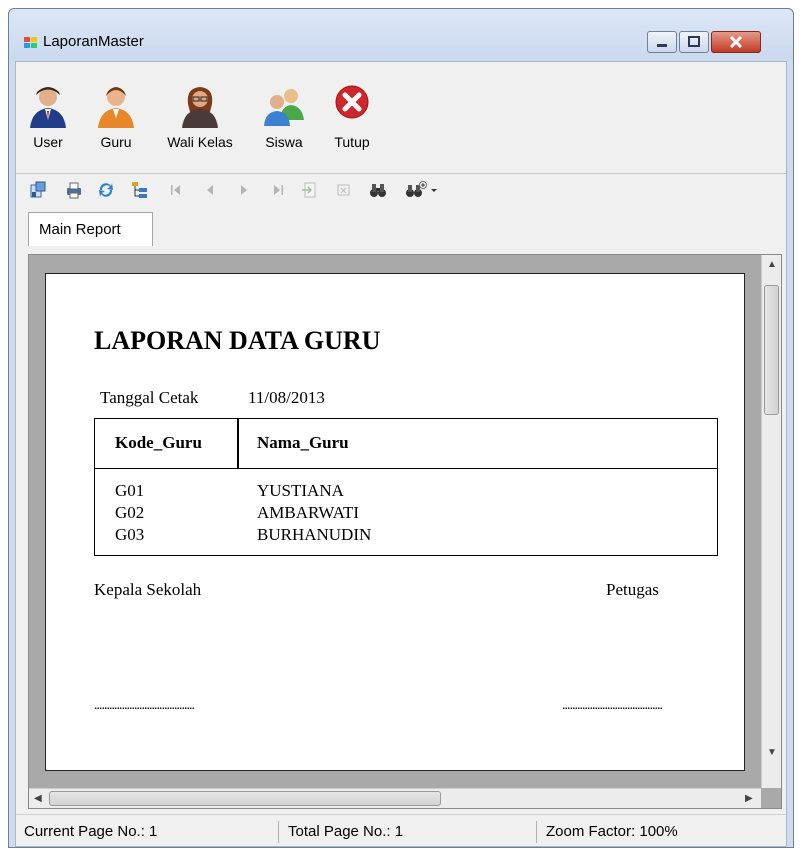 The width and height of the screenshot is (800, 852). I want to click on scroll-left-icon: ◀, so click(38, 798).